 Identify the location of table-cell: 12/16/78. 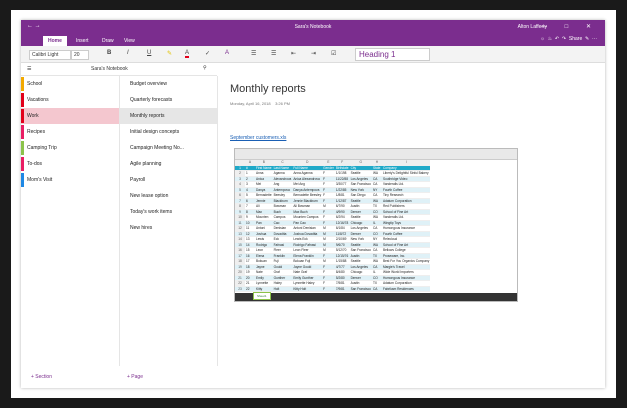
(342, 223).